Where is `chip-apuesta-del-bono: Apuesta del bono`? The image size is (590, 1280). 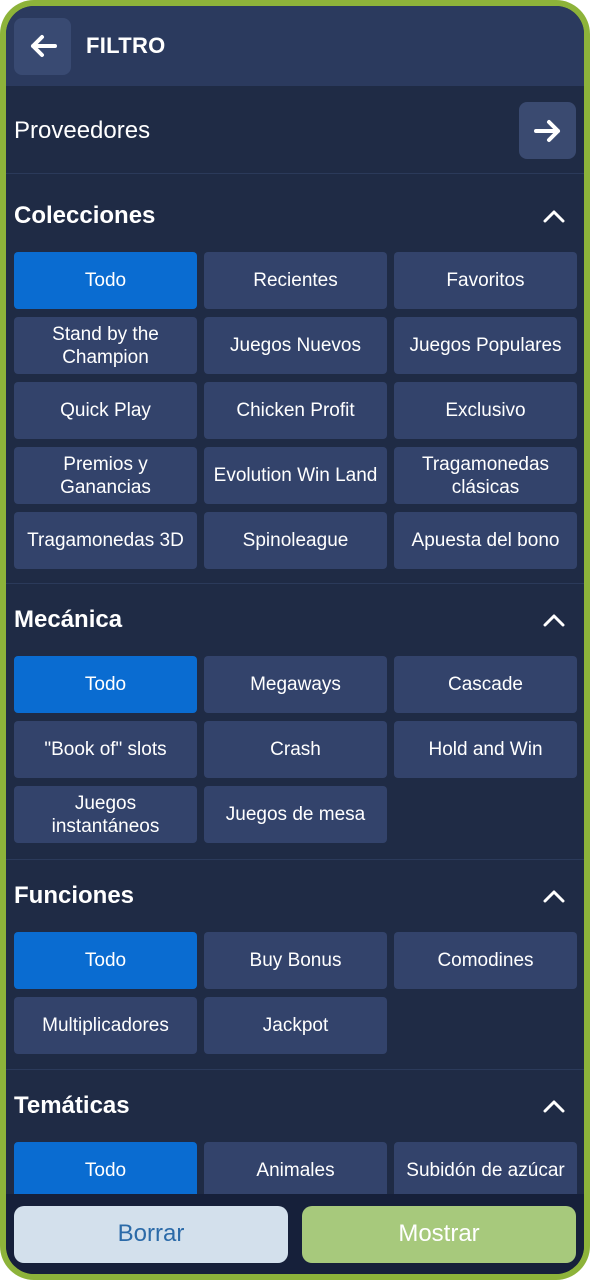
chip-apuesta-del-bono: Apuesta del bono is located at coordinates (485, 540).